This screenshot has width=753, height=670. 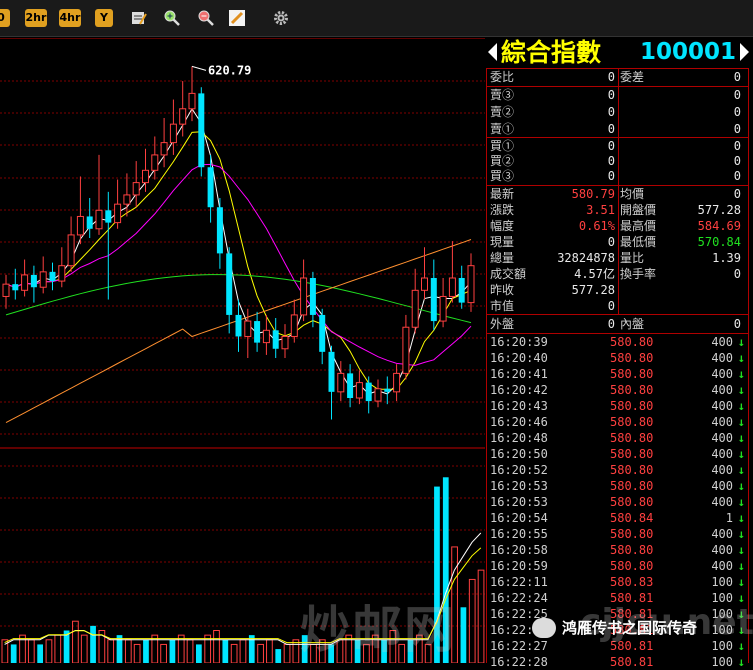 I want to click on order-ratio-row: 委比 0 委差 0, so click(x=616, y=77).